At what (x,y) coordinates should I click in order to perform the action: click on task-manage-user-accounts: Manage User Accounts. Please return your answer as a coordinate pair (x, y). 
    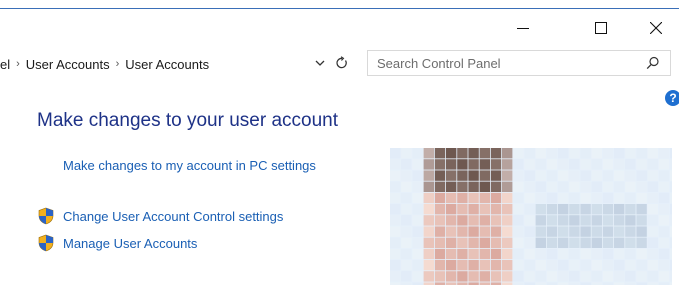
    Looking at the image, I should click on (117, 243).